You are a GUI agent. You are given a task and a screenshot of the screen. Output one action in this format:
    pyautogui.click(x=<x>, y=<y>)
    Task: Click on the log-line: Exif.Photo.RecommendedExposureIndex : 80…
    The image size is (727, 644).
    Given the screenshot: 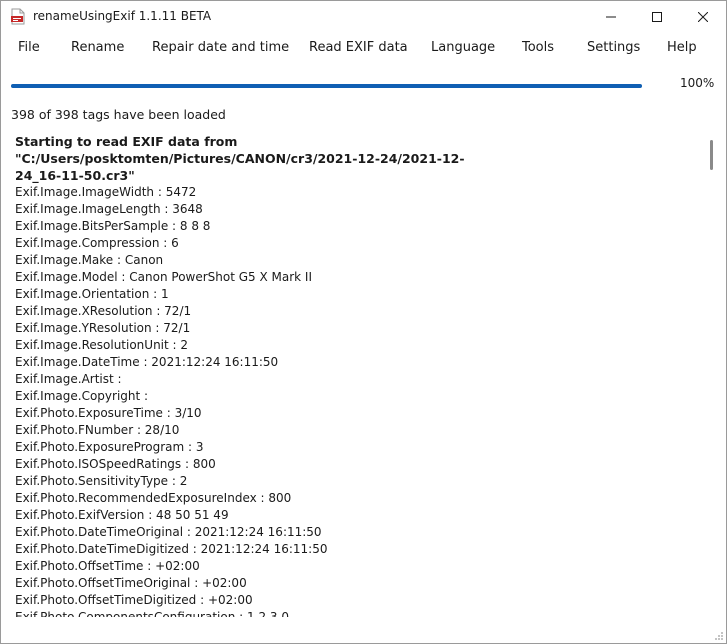 What is the action you would take?
    pyautogui.click(x=153, y=498)
    